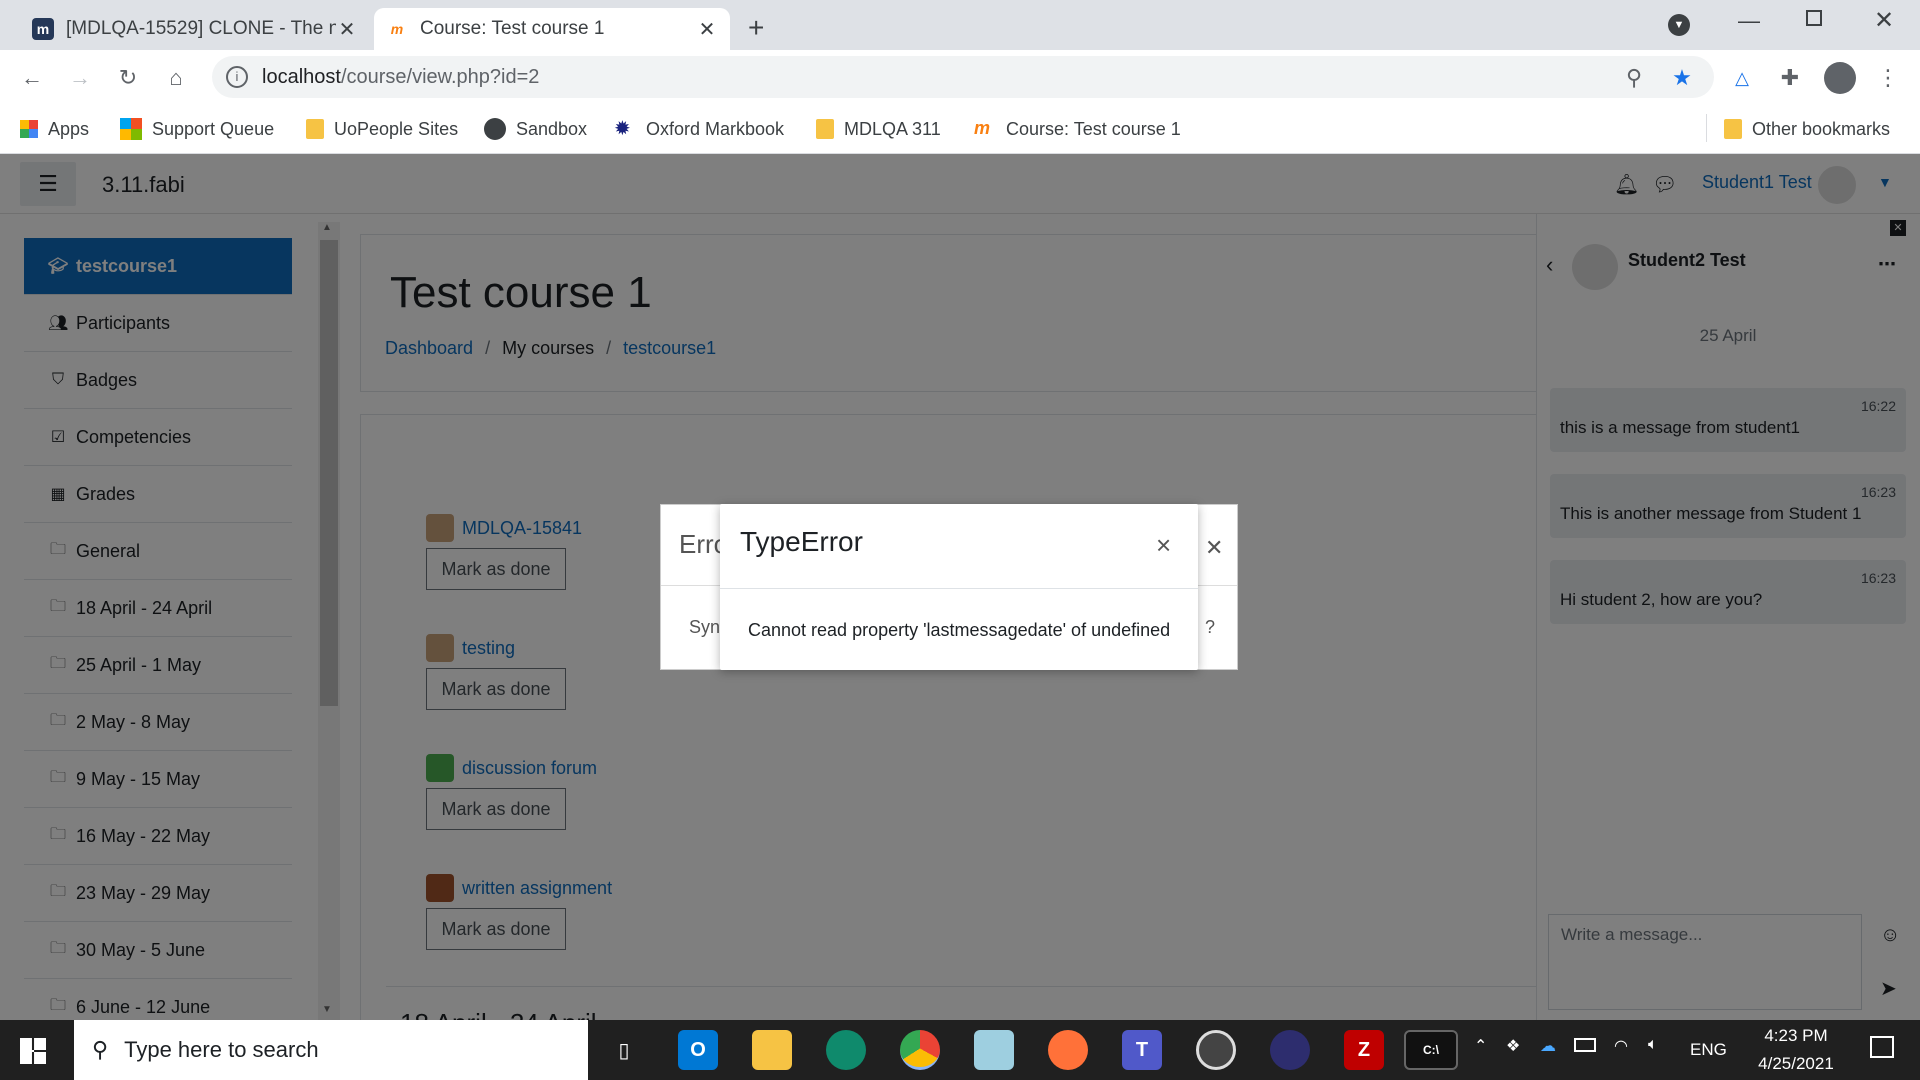 This screenshot has height=1080, width=1920. Describe the element at coordinates (1888, 78) in the screenshot. I see `menu-kebab-icon: ⋮` at that location.